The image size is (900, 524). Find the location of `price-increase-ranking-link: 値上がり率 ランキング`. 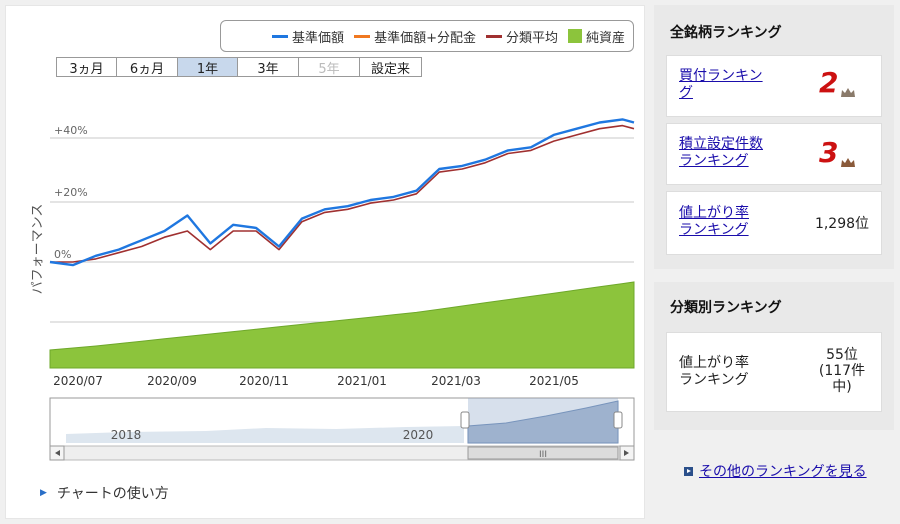

price-increase-ranking-link: 値上がり率 ランキング is located at coordinates (714, 222).